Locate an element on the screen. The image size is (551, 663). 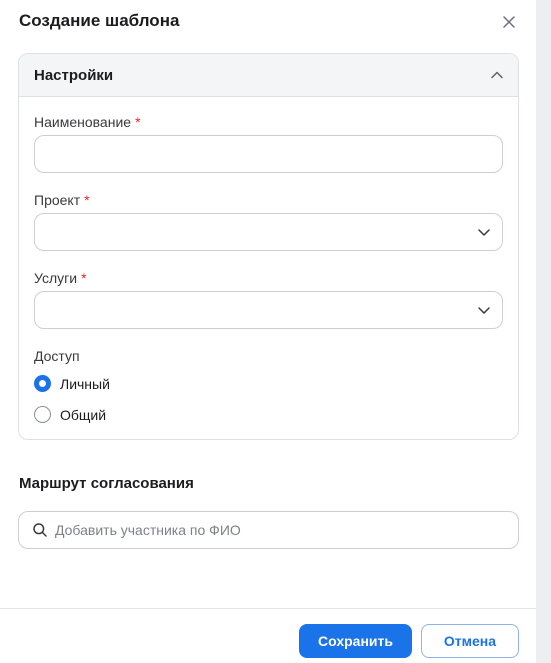
access-option-shared: Общий is located at coordinates (70, 414).